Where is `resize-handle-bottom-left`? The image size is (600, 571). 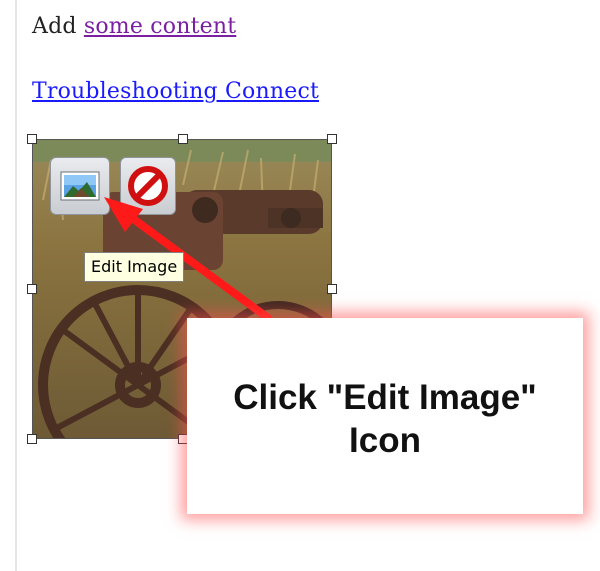
resize-handle-bottom-left is located at coordinates (32, 439).